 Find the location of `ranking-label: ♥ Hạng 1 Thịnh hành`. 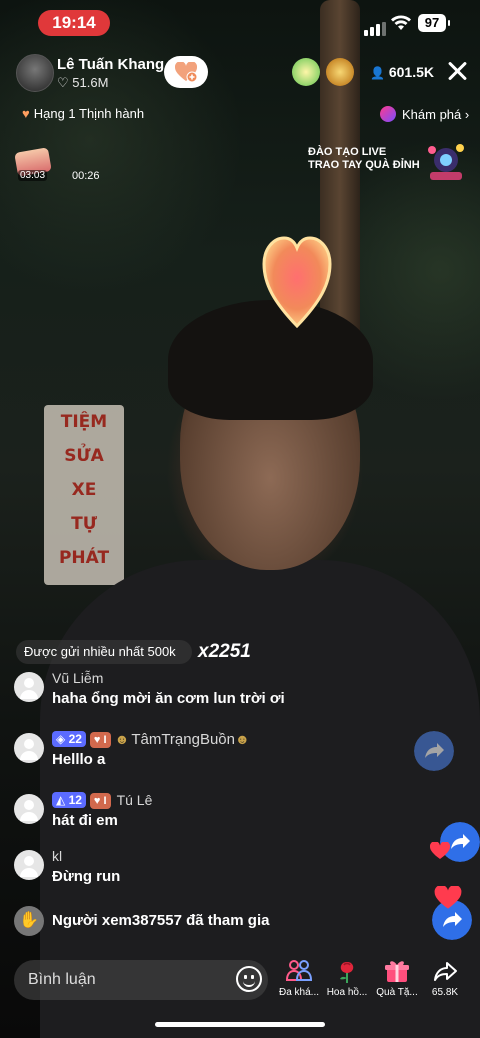

ranking-label: ♥ Hạng 1 Thịnh hành is located at coordinates (83, 113).